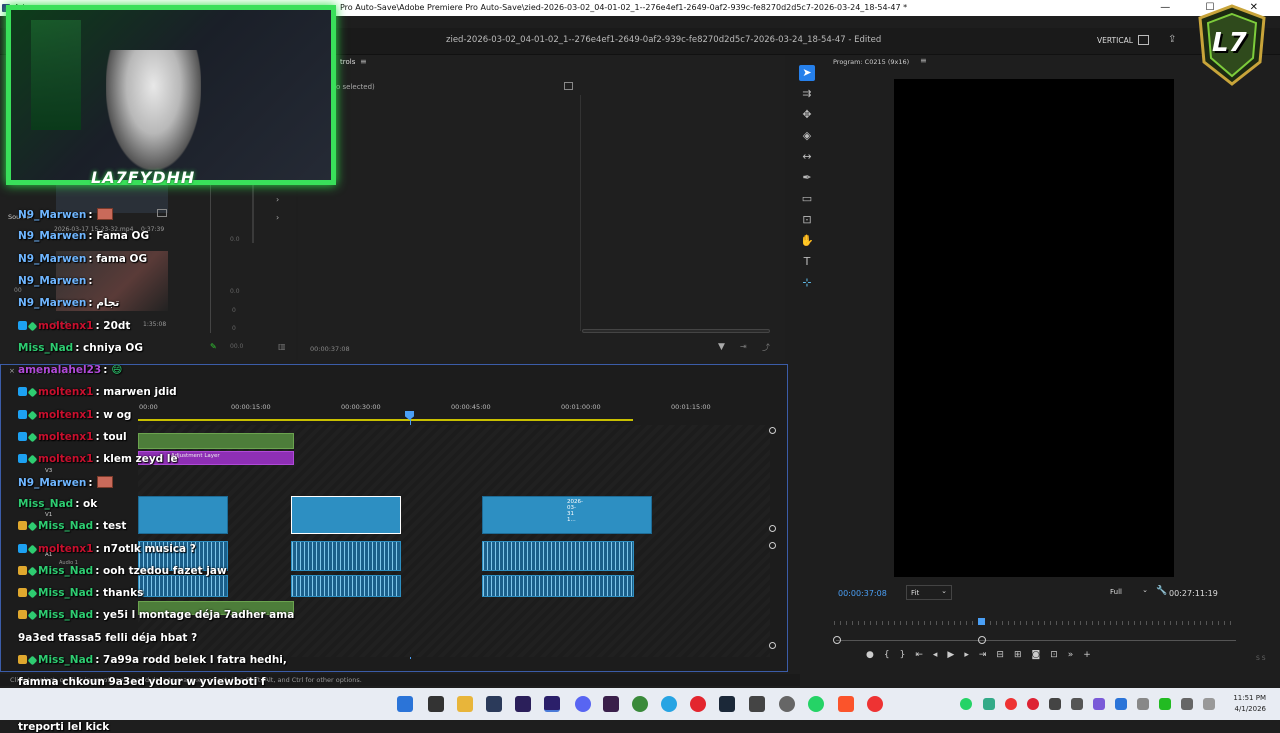 This screenshot has width=1280, height=733. Describe the element at coordinates (405, 704) in the screenshot. I see `windows-start-icon` at that location.